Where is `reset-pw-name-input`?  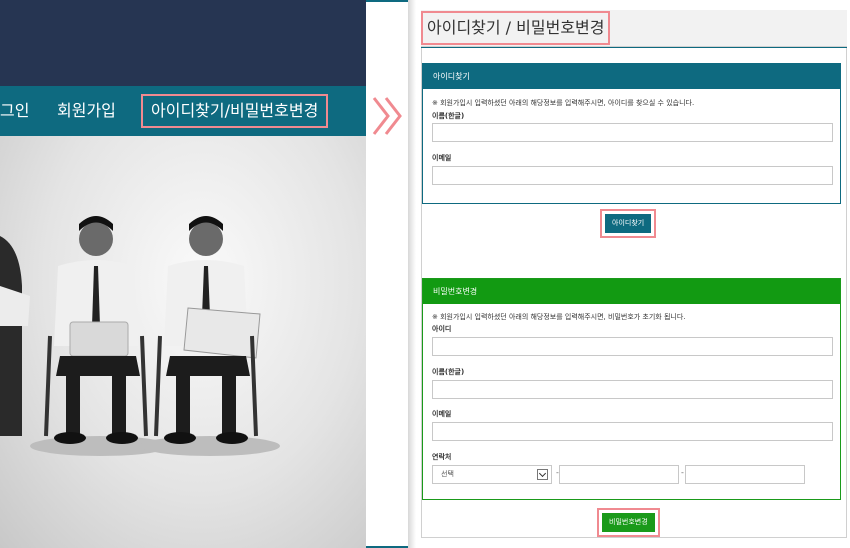
reset-pw-name-input is located at coordinates (632, 389).